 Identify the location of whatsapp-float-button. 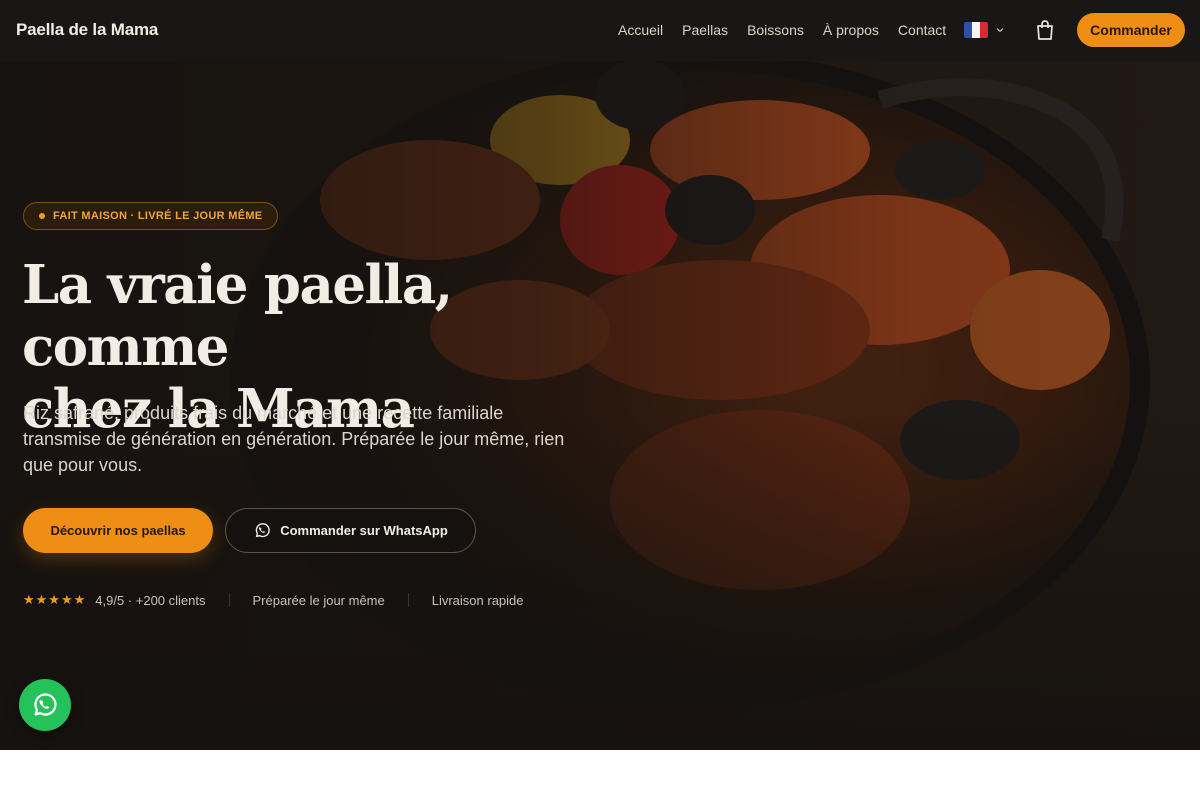
(45, 705).